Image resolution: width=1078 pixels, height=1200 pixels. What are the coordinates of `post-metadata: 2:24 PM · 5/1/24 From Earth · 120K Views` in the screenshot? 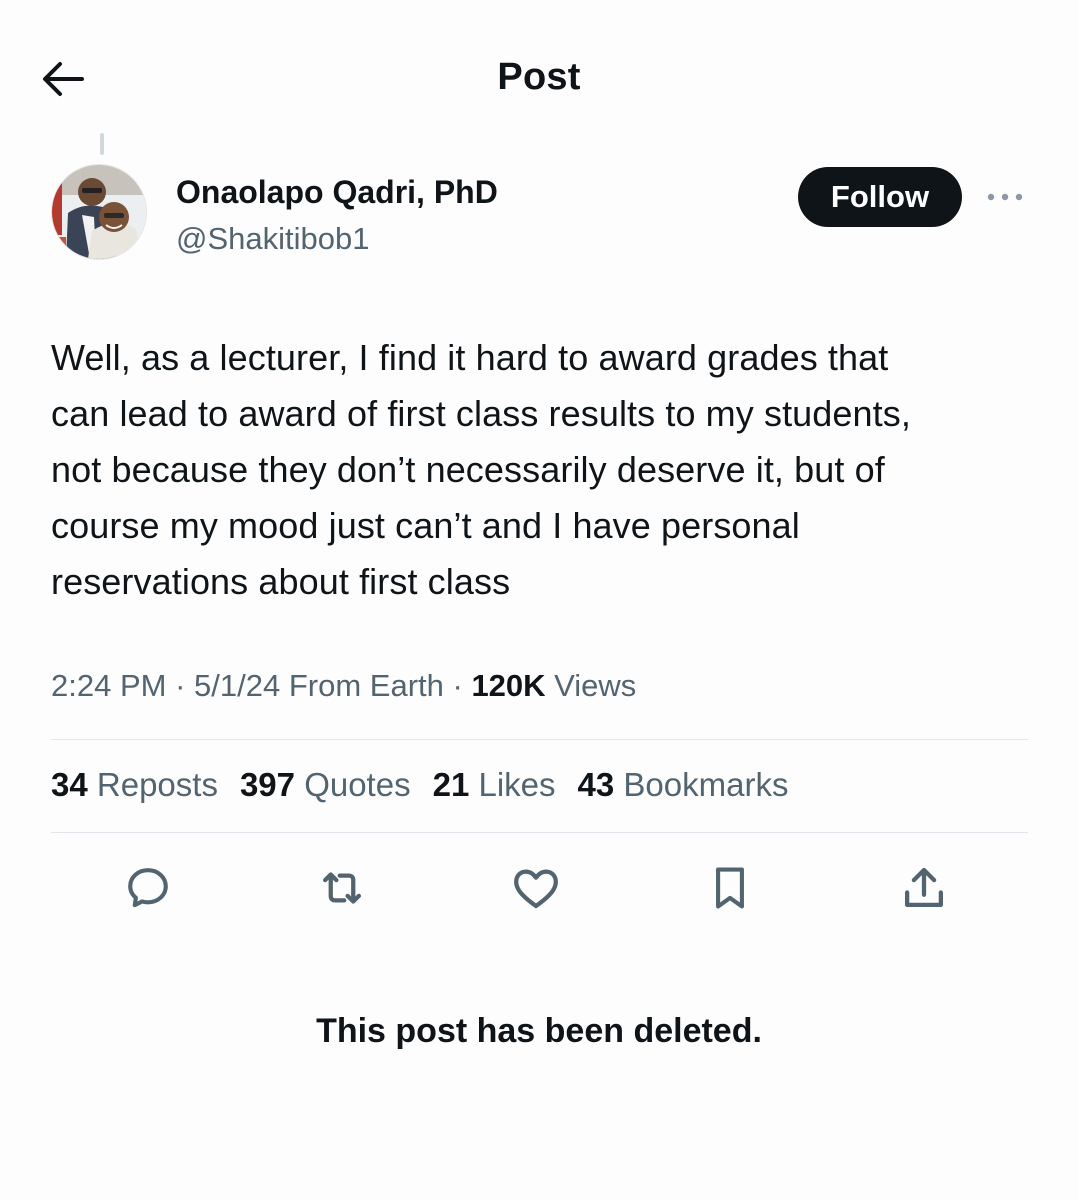 It's located at (343, 686).